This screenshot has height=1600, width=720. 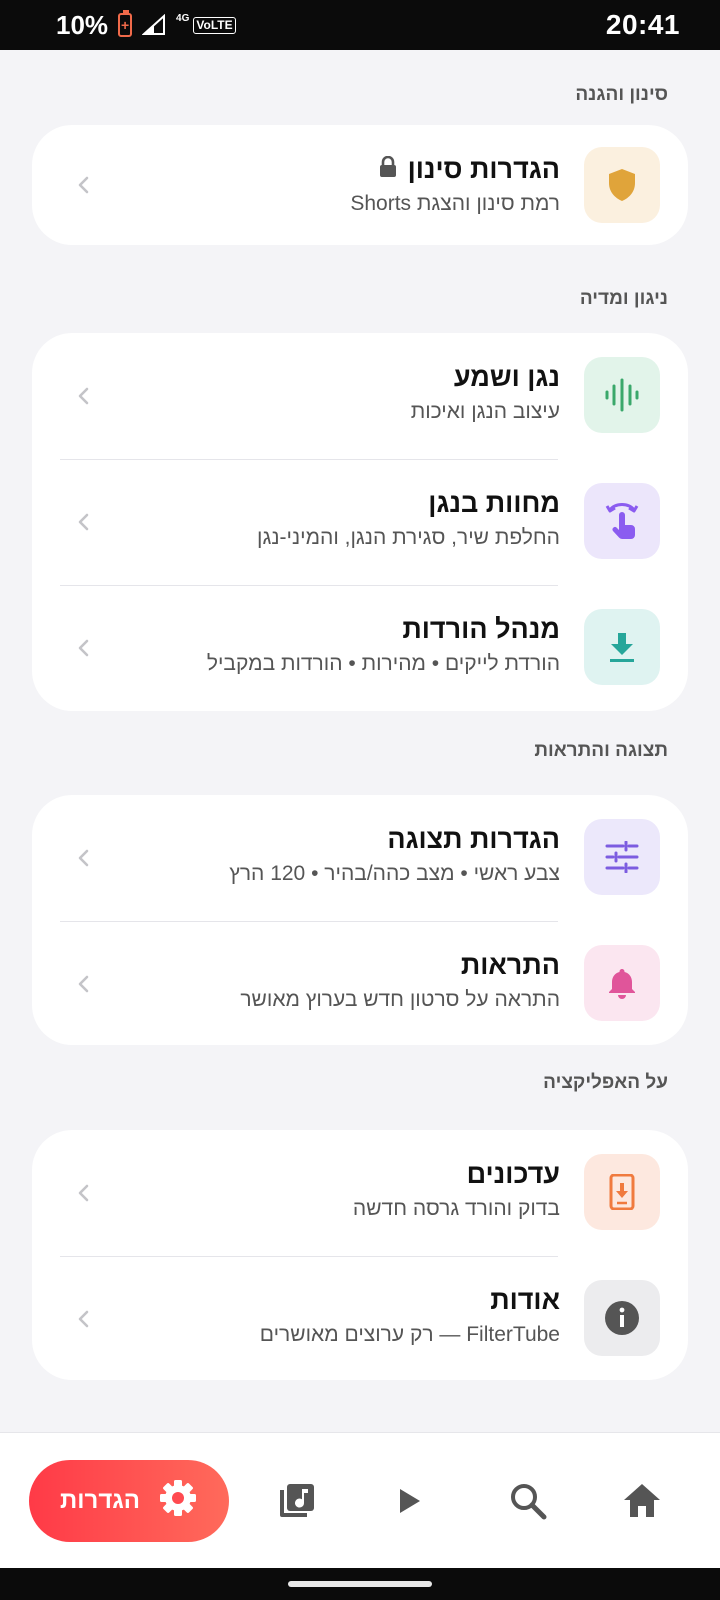 What do you see at coordinates (455, 203) in the screenshot?
I see `row-subtitle: רמת סינון והצגת Shorts` at bounding box center [455, 203].